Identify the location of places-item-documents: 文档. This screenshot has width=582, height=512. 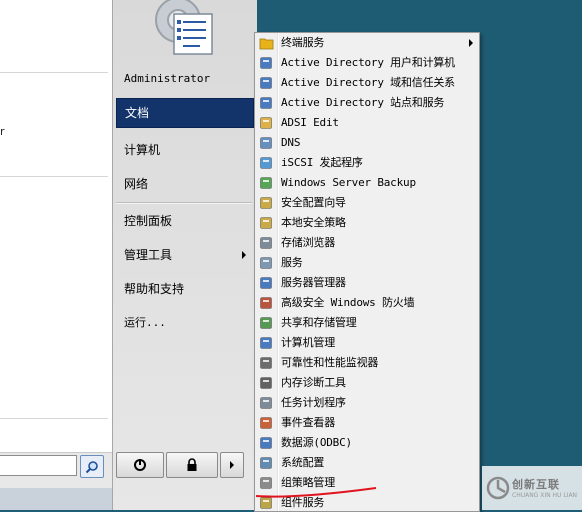
(185, 113).